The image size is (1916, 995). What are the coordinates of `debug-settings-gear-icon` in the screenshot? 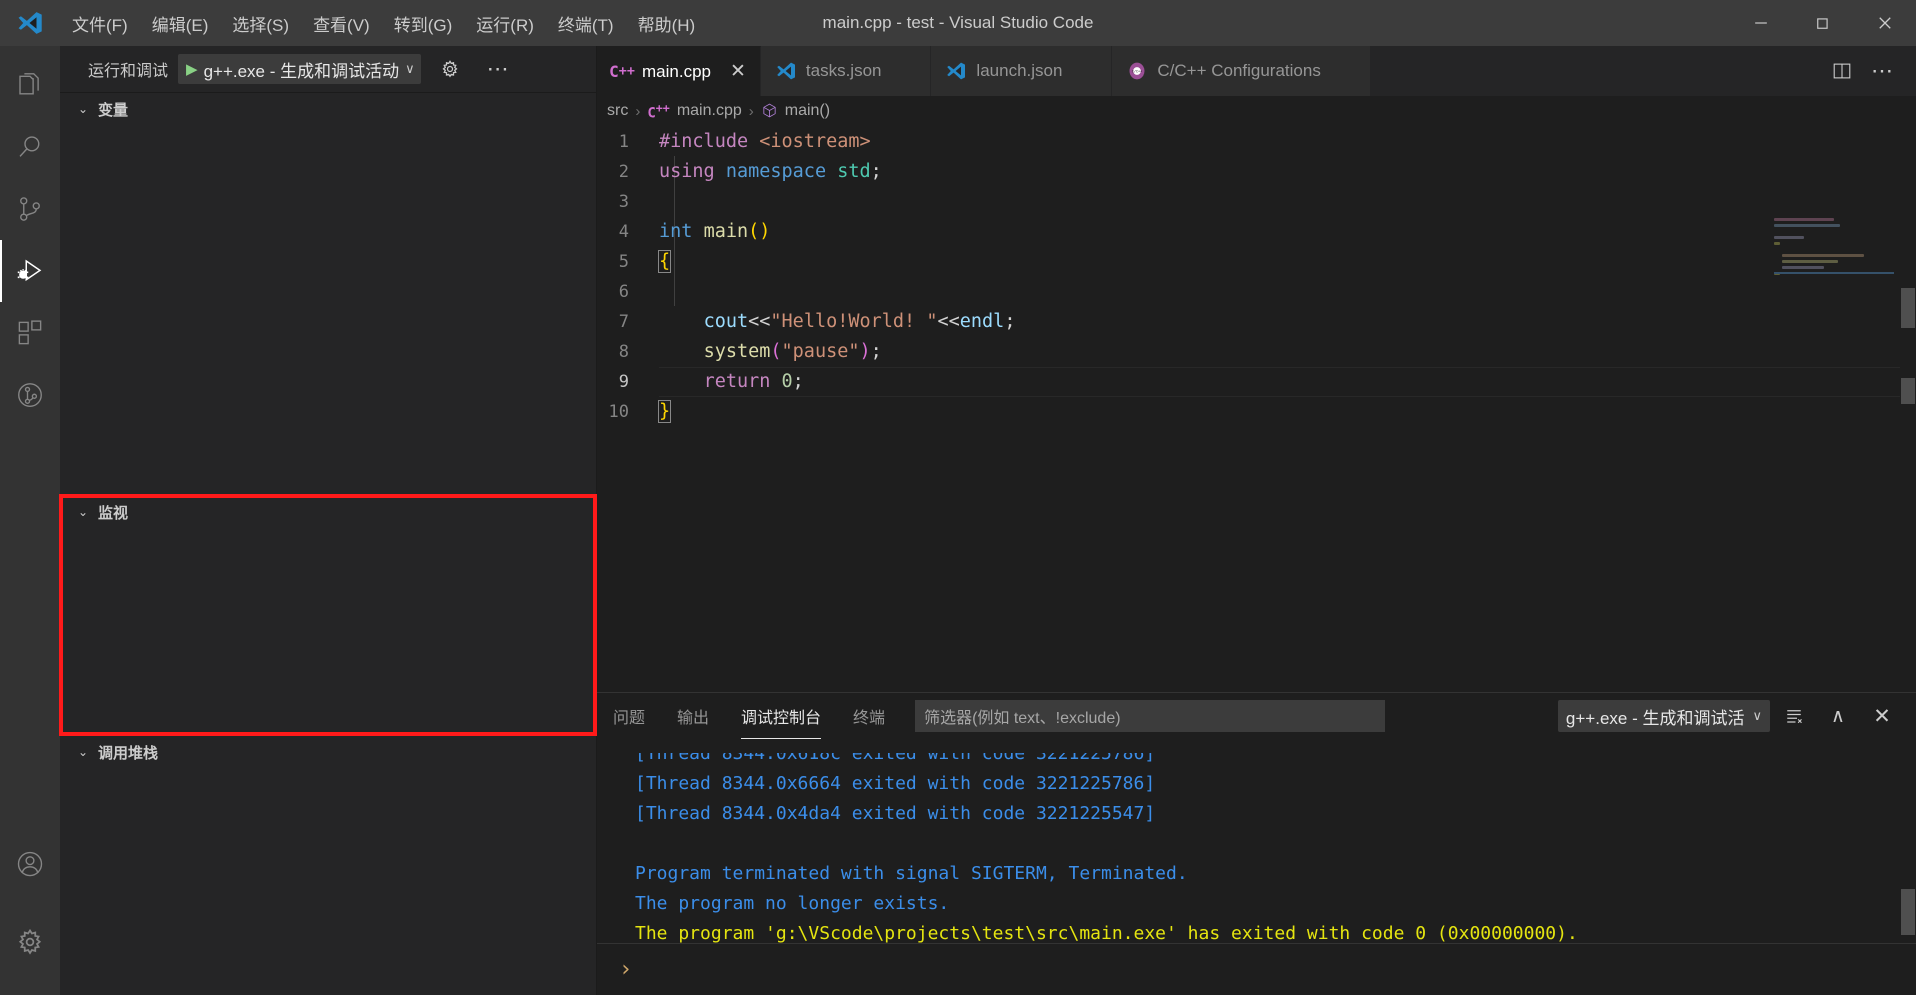 It's located at (450, 69).